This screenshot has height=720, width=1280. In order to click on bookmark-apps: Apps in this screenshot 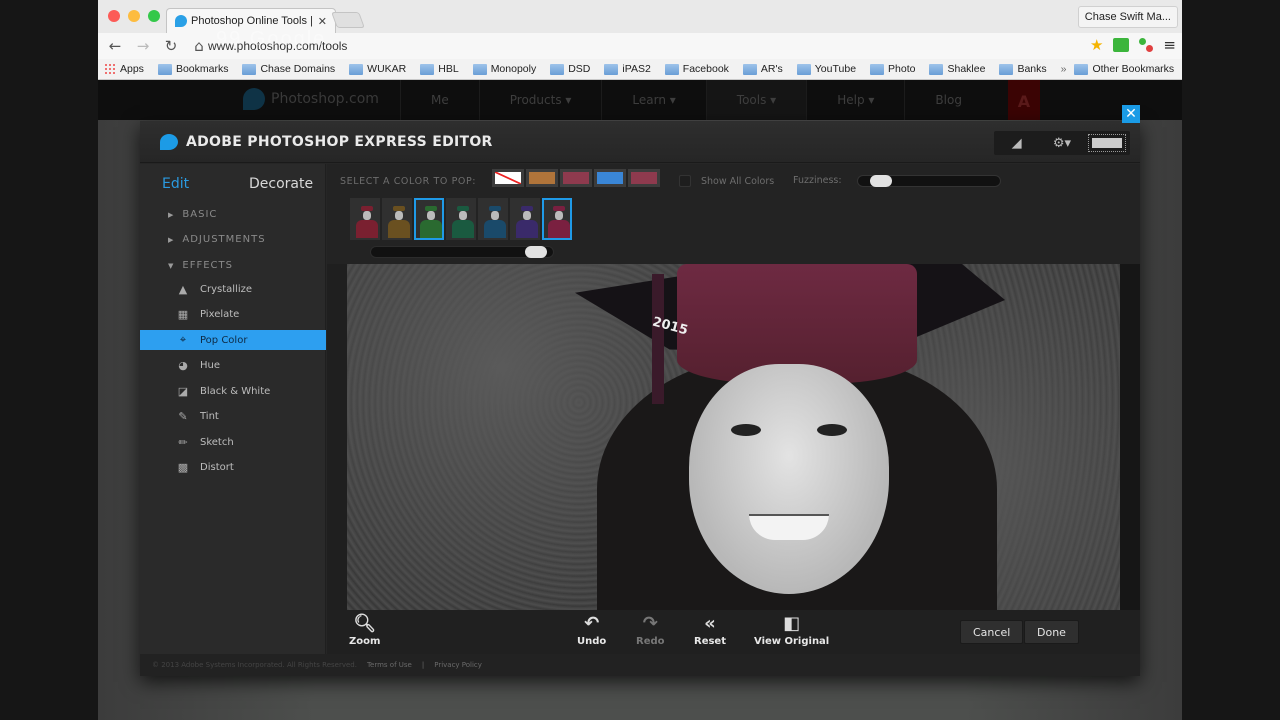, I will do `click(124, 69)`.